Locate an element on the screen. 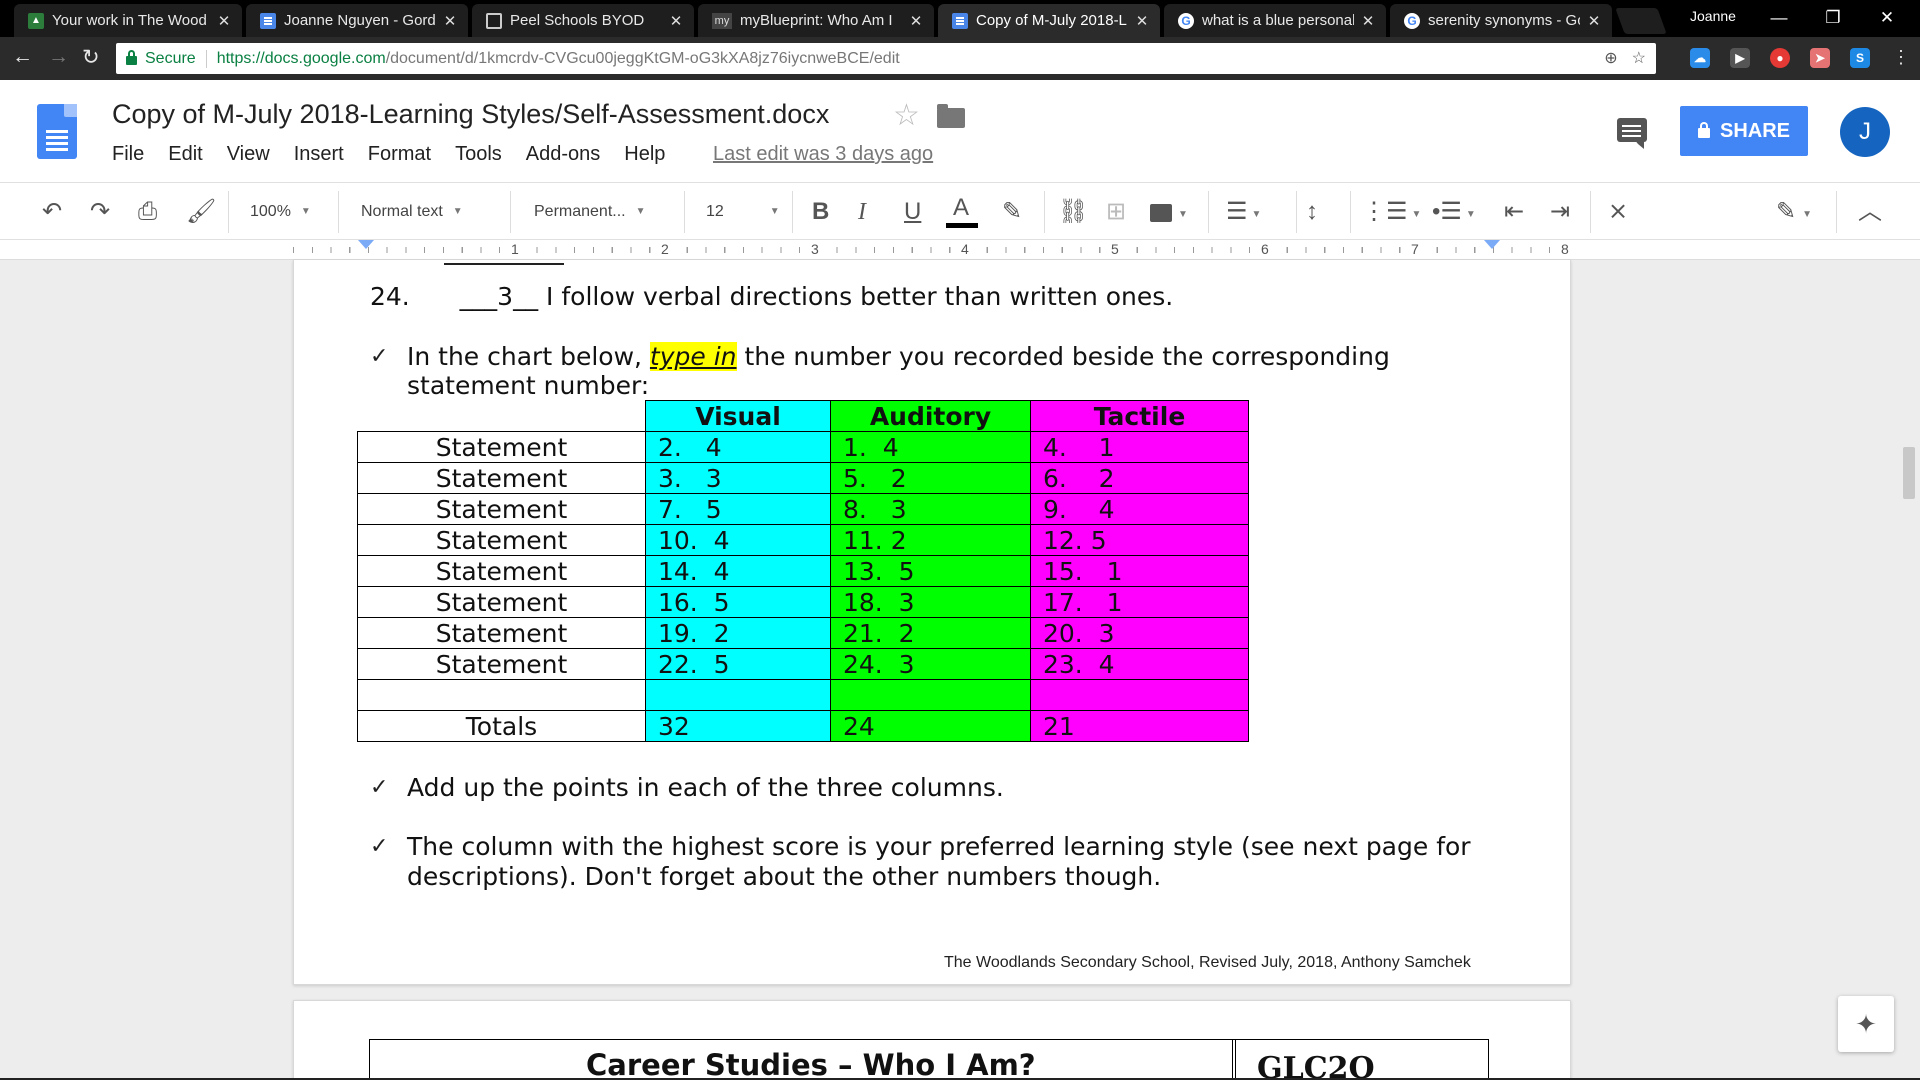  tactile-cell: 17. 1 is located at coordinates (1139, 602).